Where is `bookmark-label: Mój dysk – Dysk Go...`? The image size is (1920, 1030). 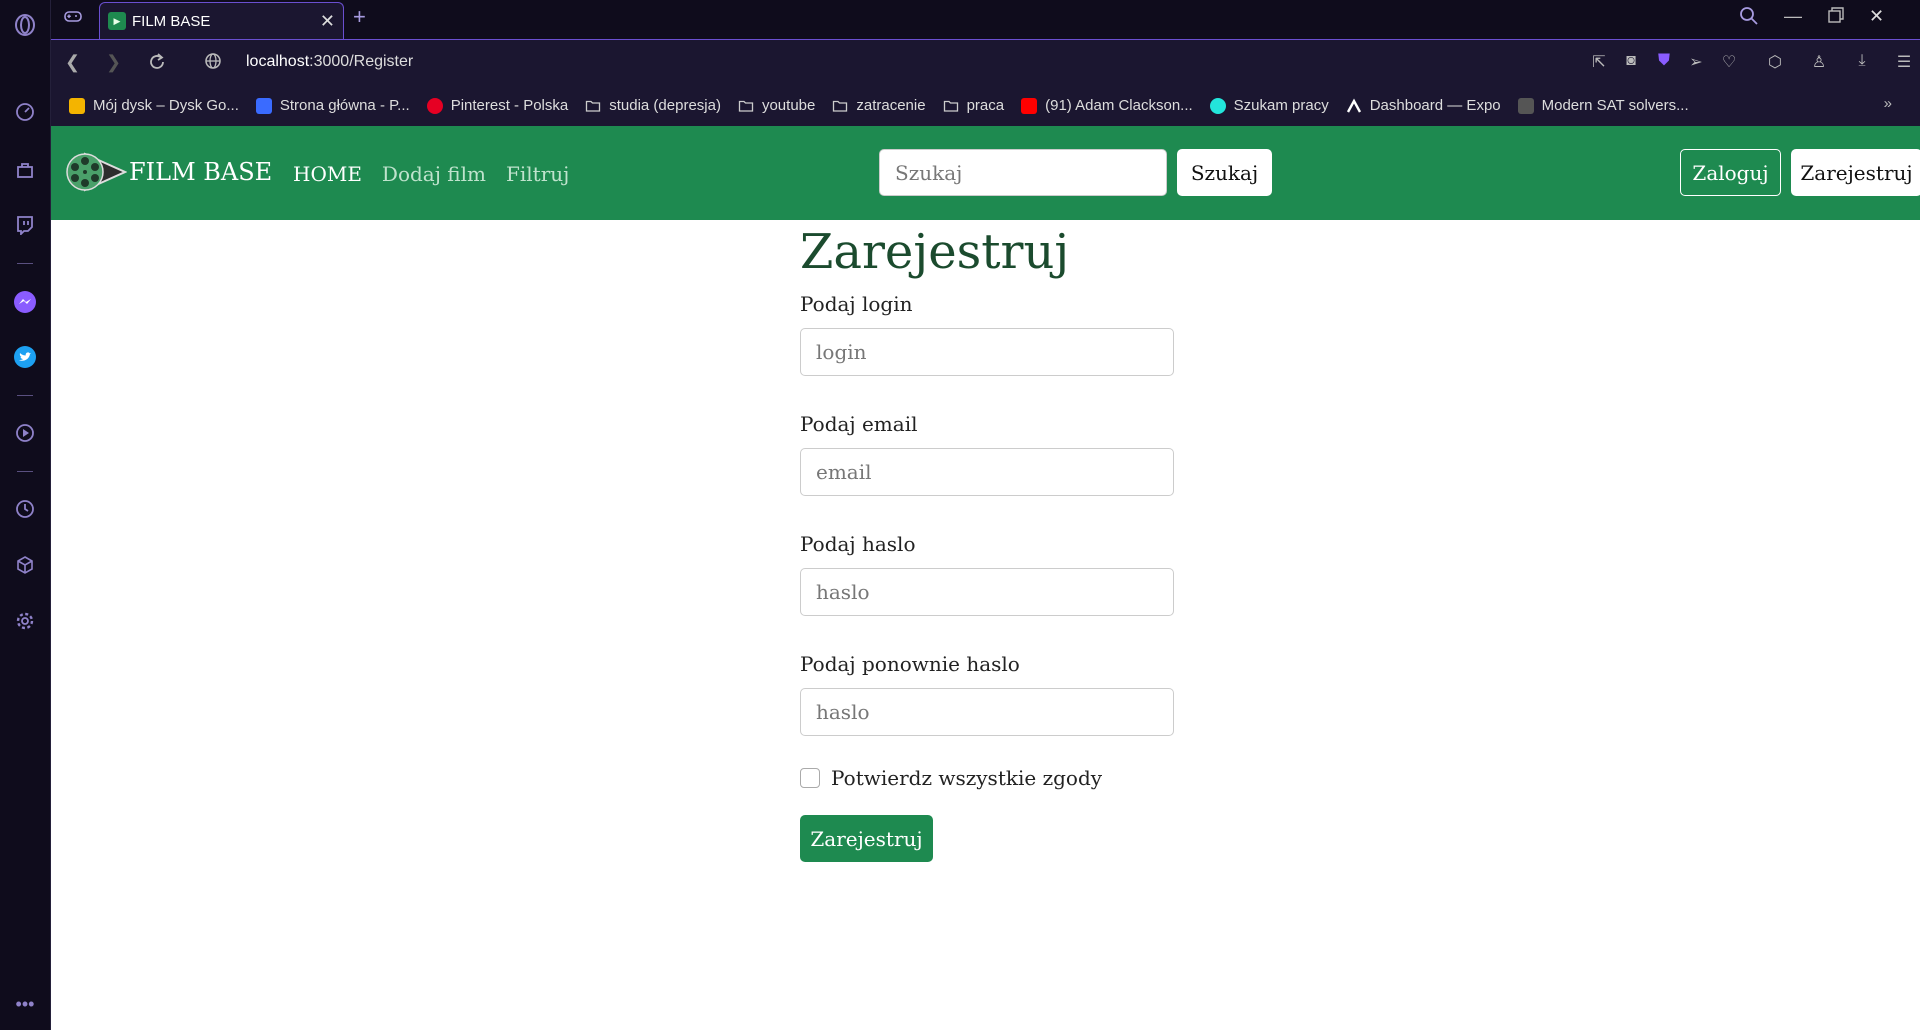 bookmark-label: Mój dysk – Dysk Go... is located at coordinates (166, 105).